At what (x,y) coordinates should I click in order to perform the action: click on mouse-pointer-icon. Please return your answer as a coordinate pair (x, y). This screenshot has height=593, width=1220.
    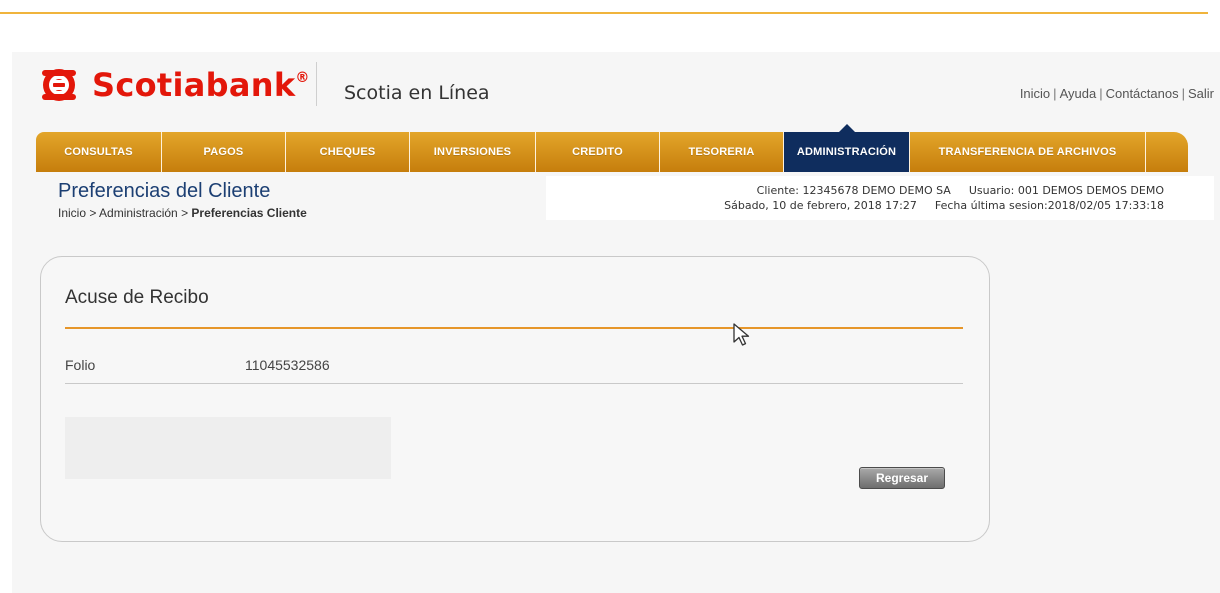
    Looking at the image, I should click on (741, 334).